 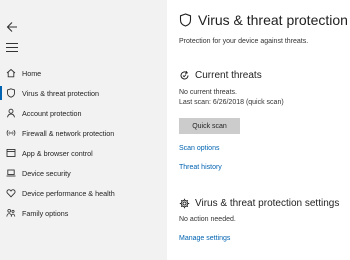 I want to click on home-icon, so click(x=11, y=73).